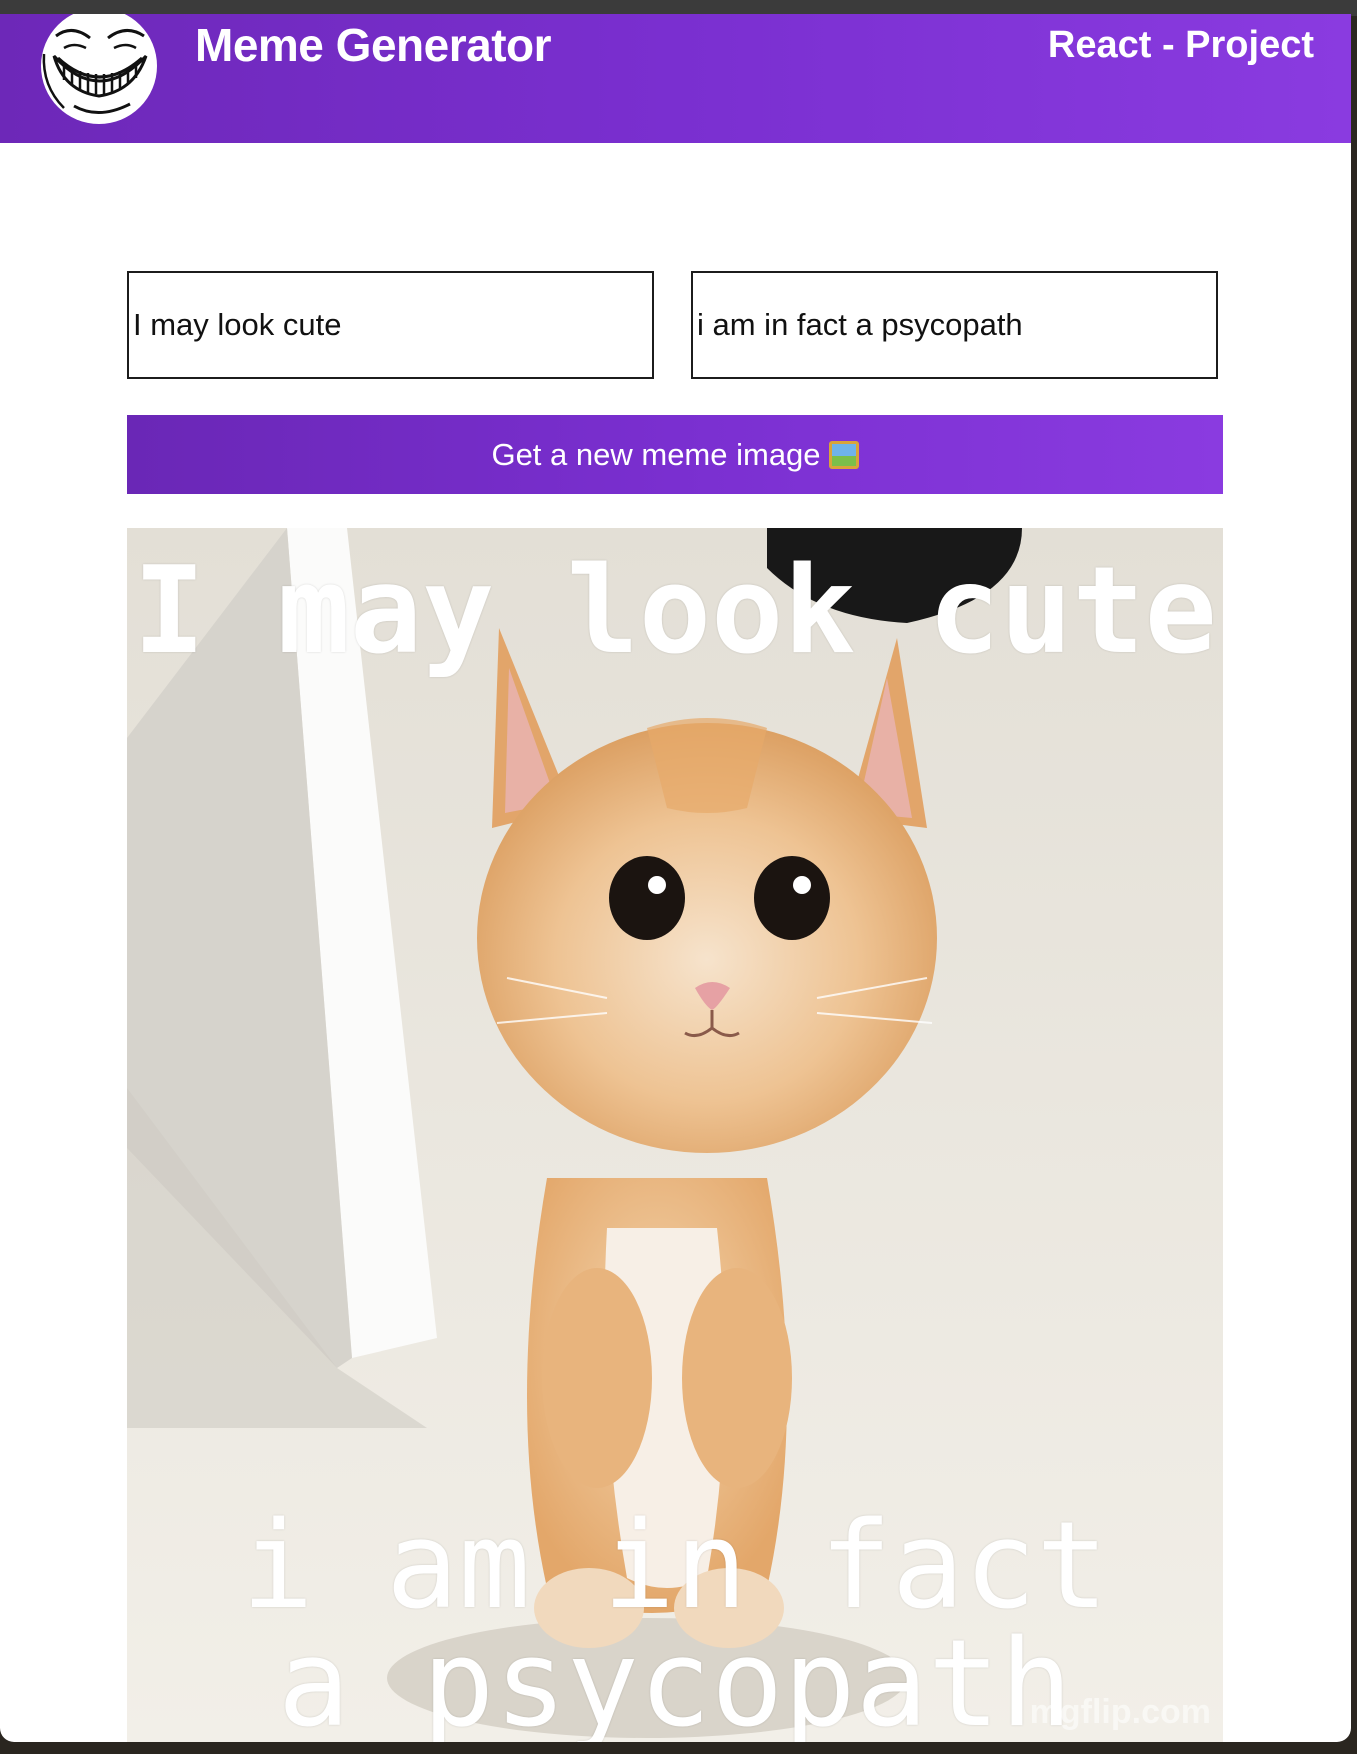  I want to click on meme-top-text: I may look cute, so click(675, 611).